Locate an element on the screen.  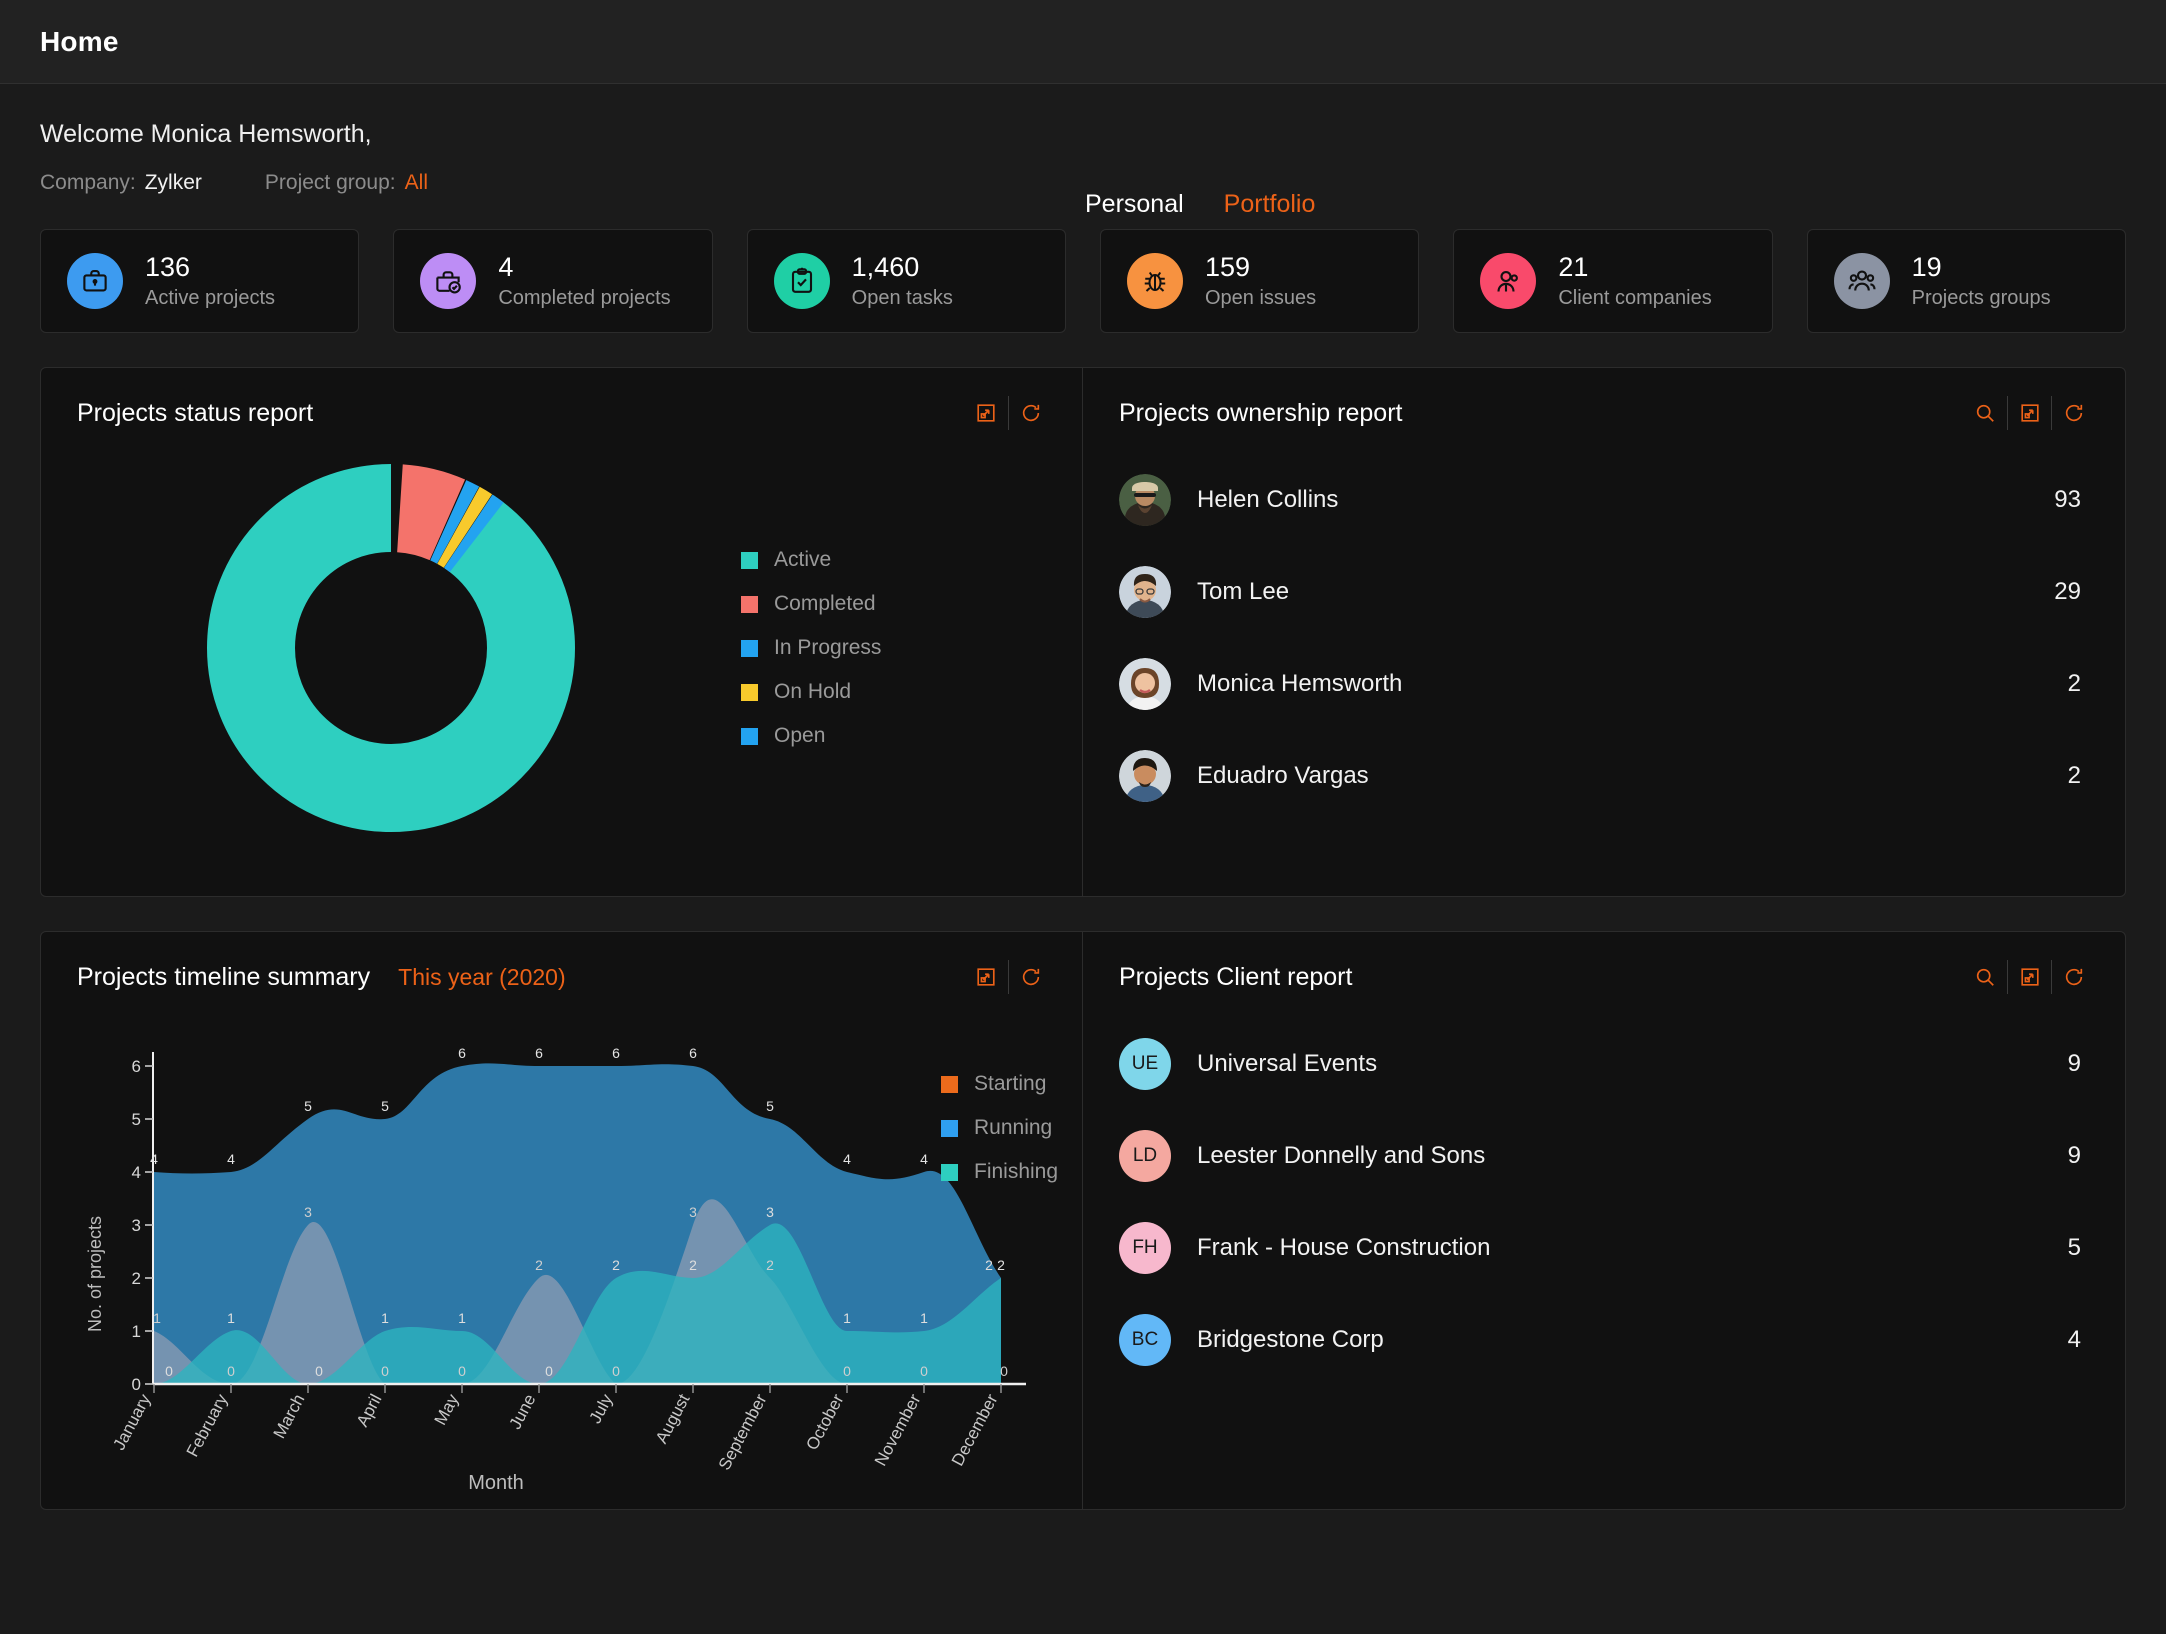
row-count: 2 is located at coordinates (2074, 775).